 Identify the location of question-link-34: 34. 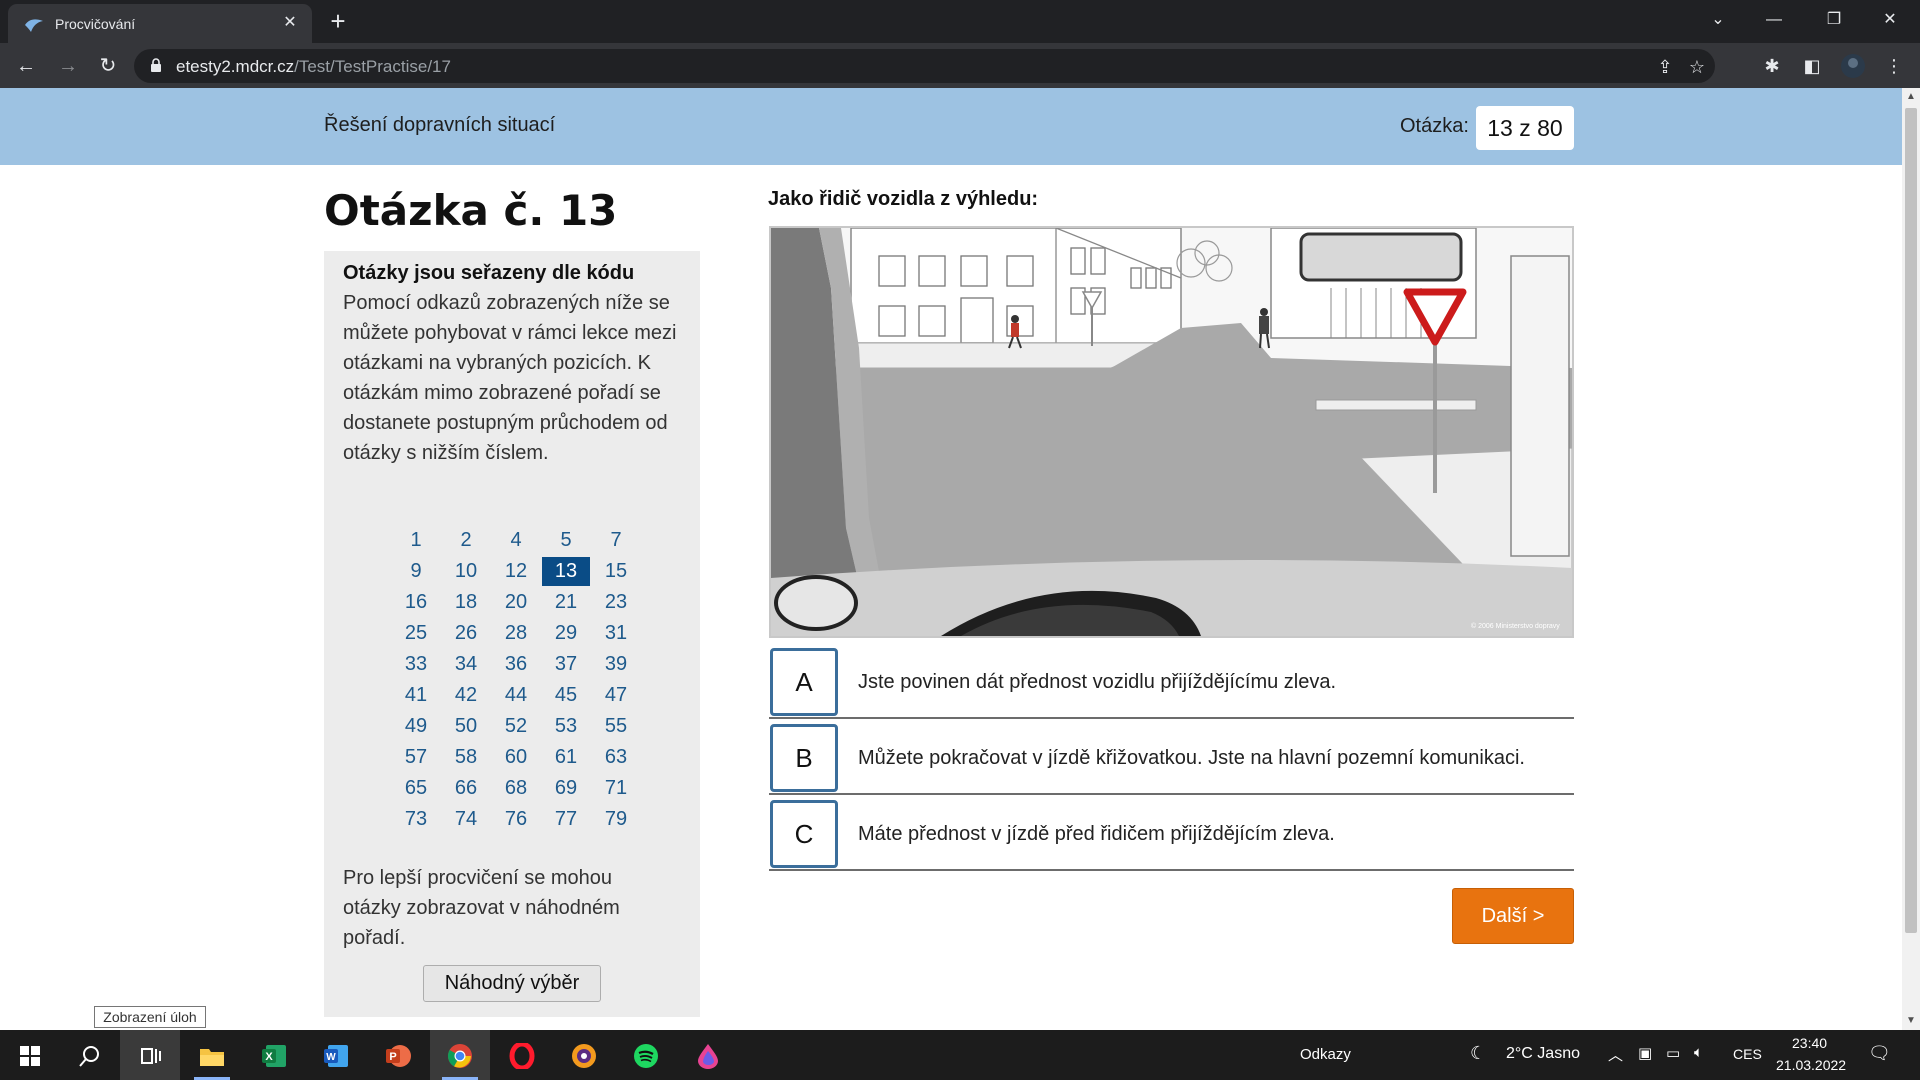
(466, 664).